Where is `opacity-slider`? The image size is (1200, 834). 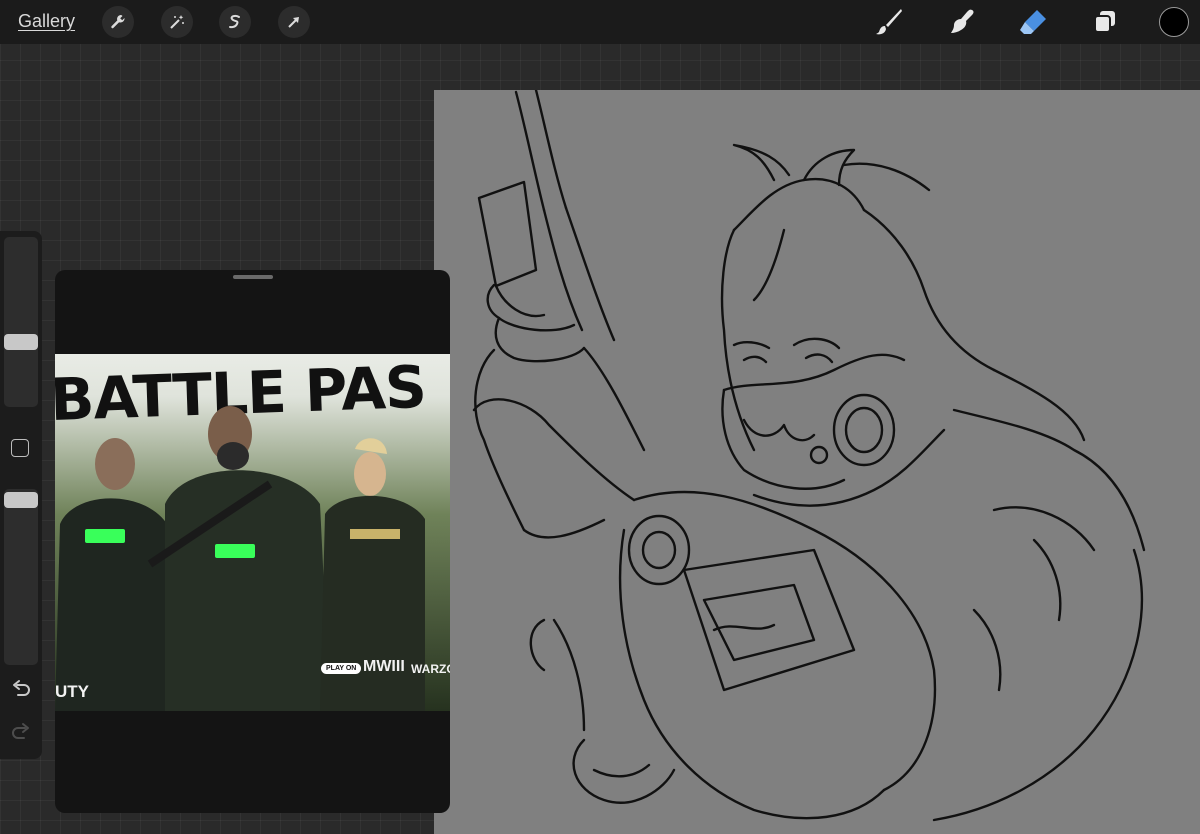 opacity-slider is located at coordinates (21, 577).